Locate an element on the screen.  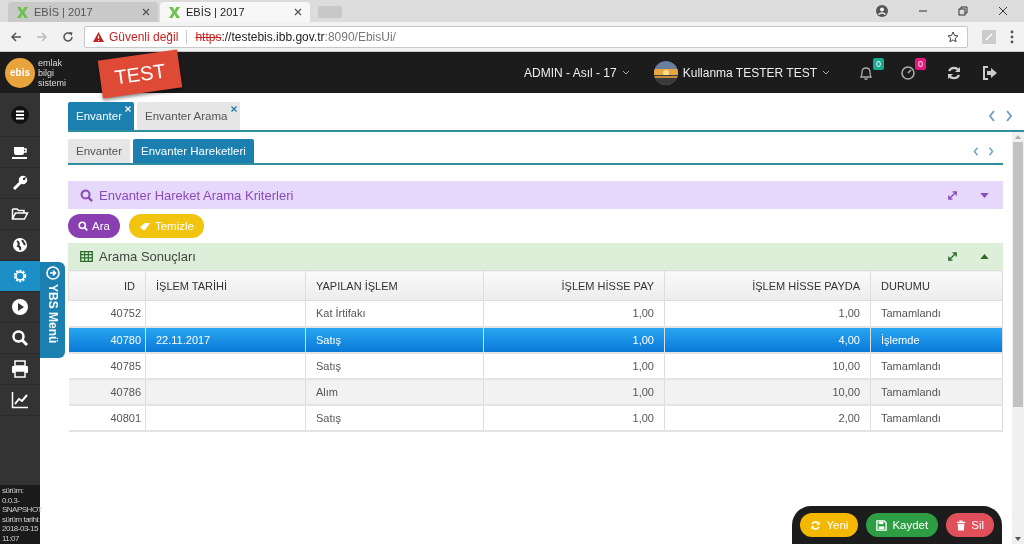
column-header: İŞLEM HİSSE PAY is located at coordinates (574, 285).